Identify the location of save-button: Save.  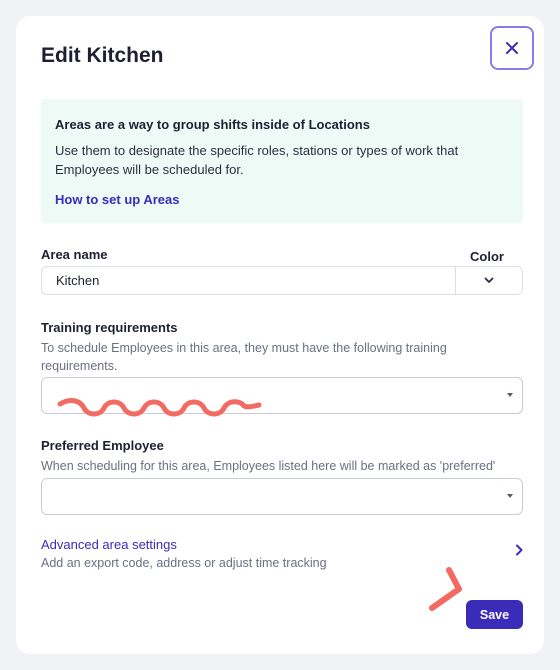
(494, 614).